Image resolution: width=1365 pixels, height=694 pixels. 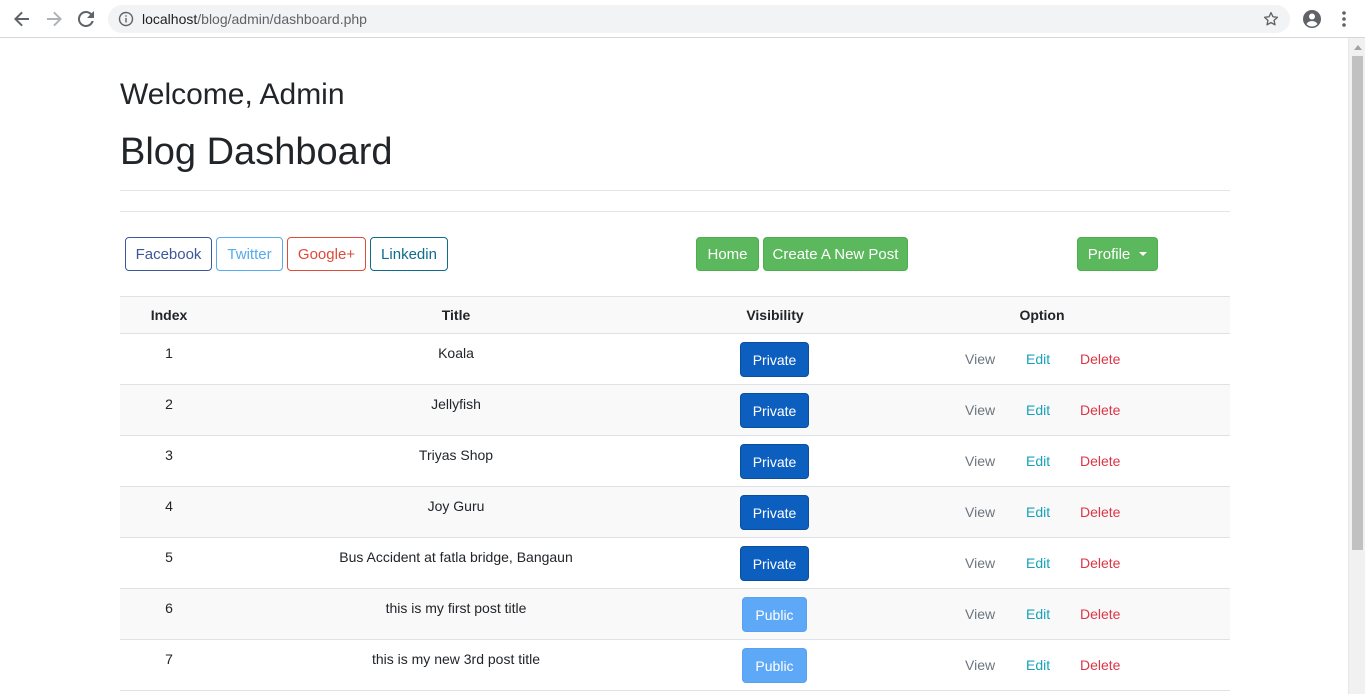 What do you see at coordinates (456, 506) in the screenshot?
I see `row-title: Joy Guru` at bounding box center [456, 506].